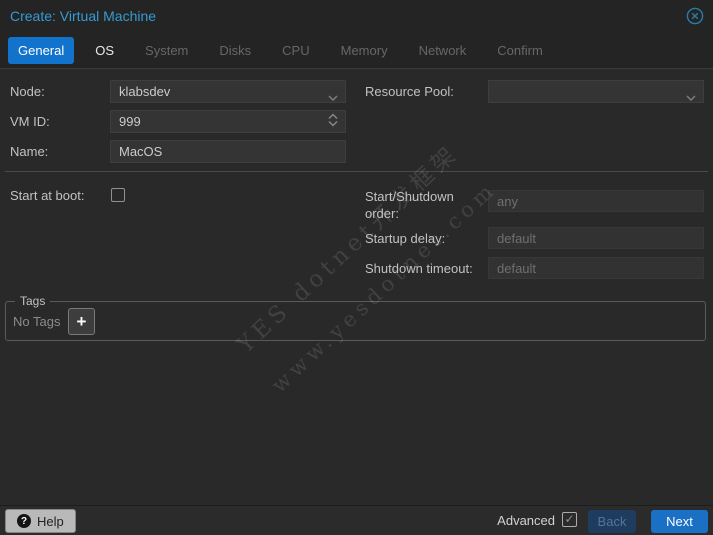 This screenshot has height=535, width=713. Describe the element at coordinates (37, 321) in the screenshot. I see `no-tags-text: No Tags` at that location.